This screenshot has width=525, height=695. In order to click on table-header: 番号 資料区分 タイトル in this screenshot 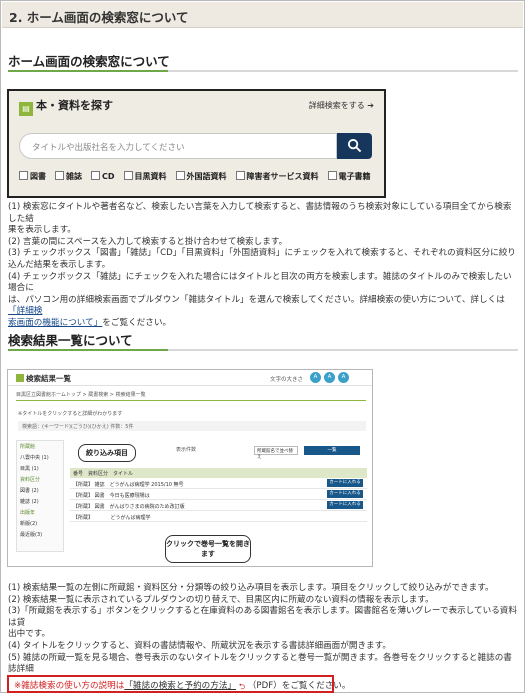, I will do `click(218, 473)`.